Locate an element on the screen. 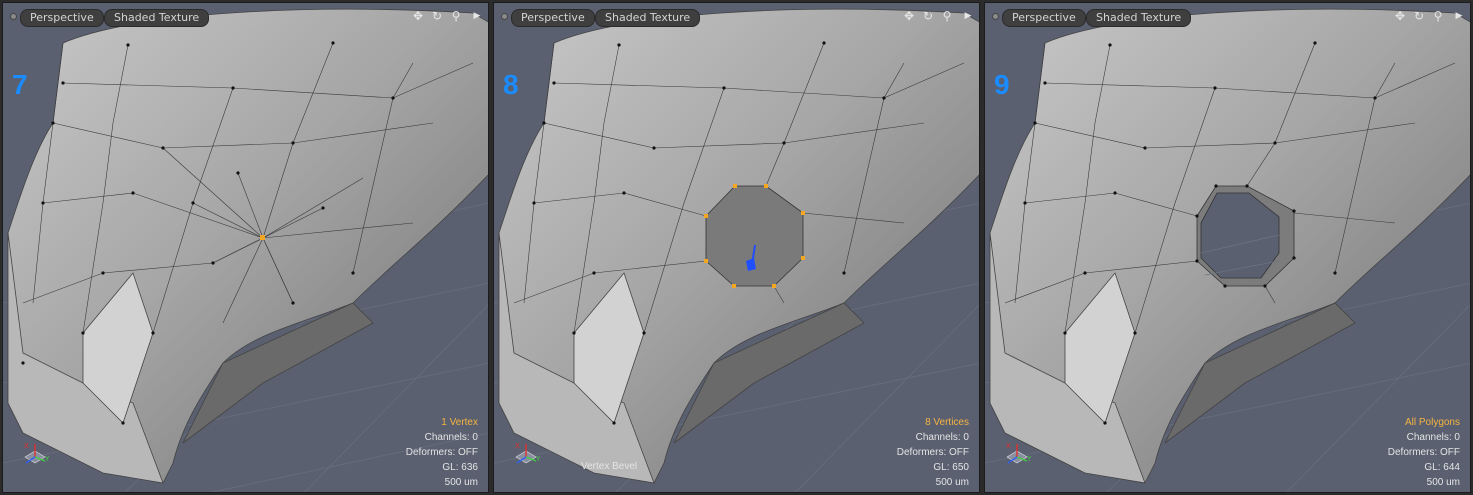 Image resolution: width=1473 pixels, height=495 pixels. selection-info: 1 Vertex is located at coordinates (459, 422).